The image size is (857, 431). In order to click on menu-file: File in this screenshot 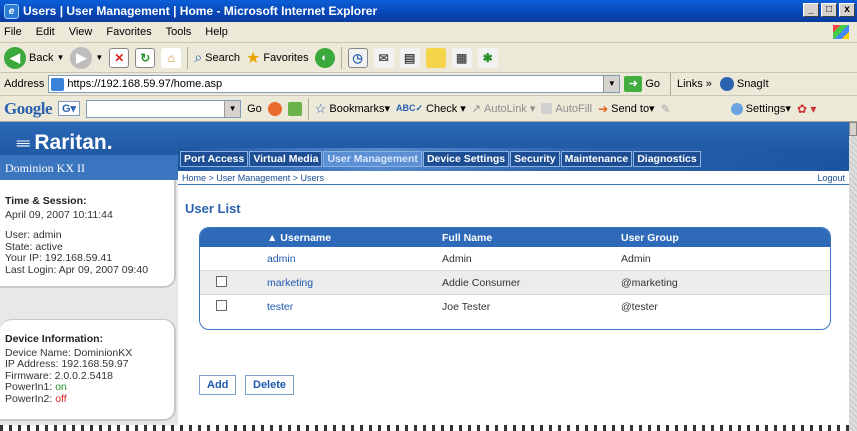, I will do `click(13, 32)`.